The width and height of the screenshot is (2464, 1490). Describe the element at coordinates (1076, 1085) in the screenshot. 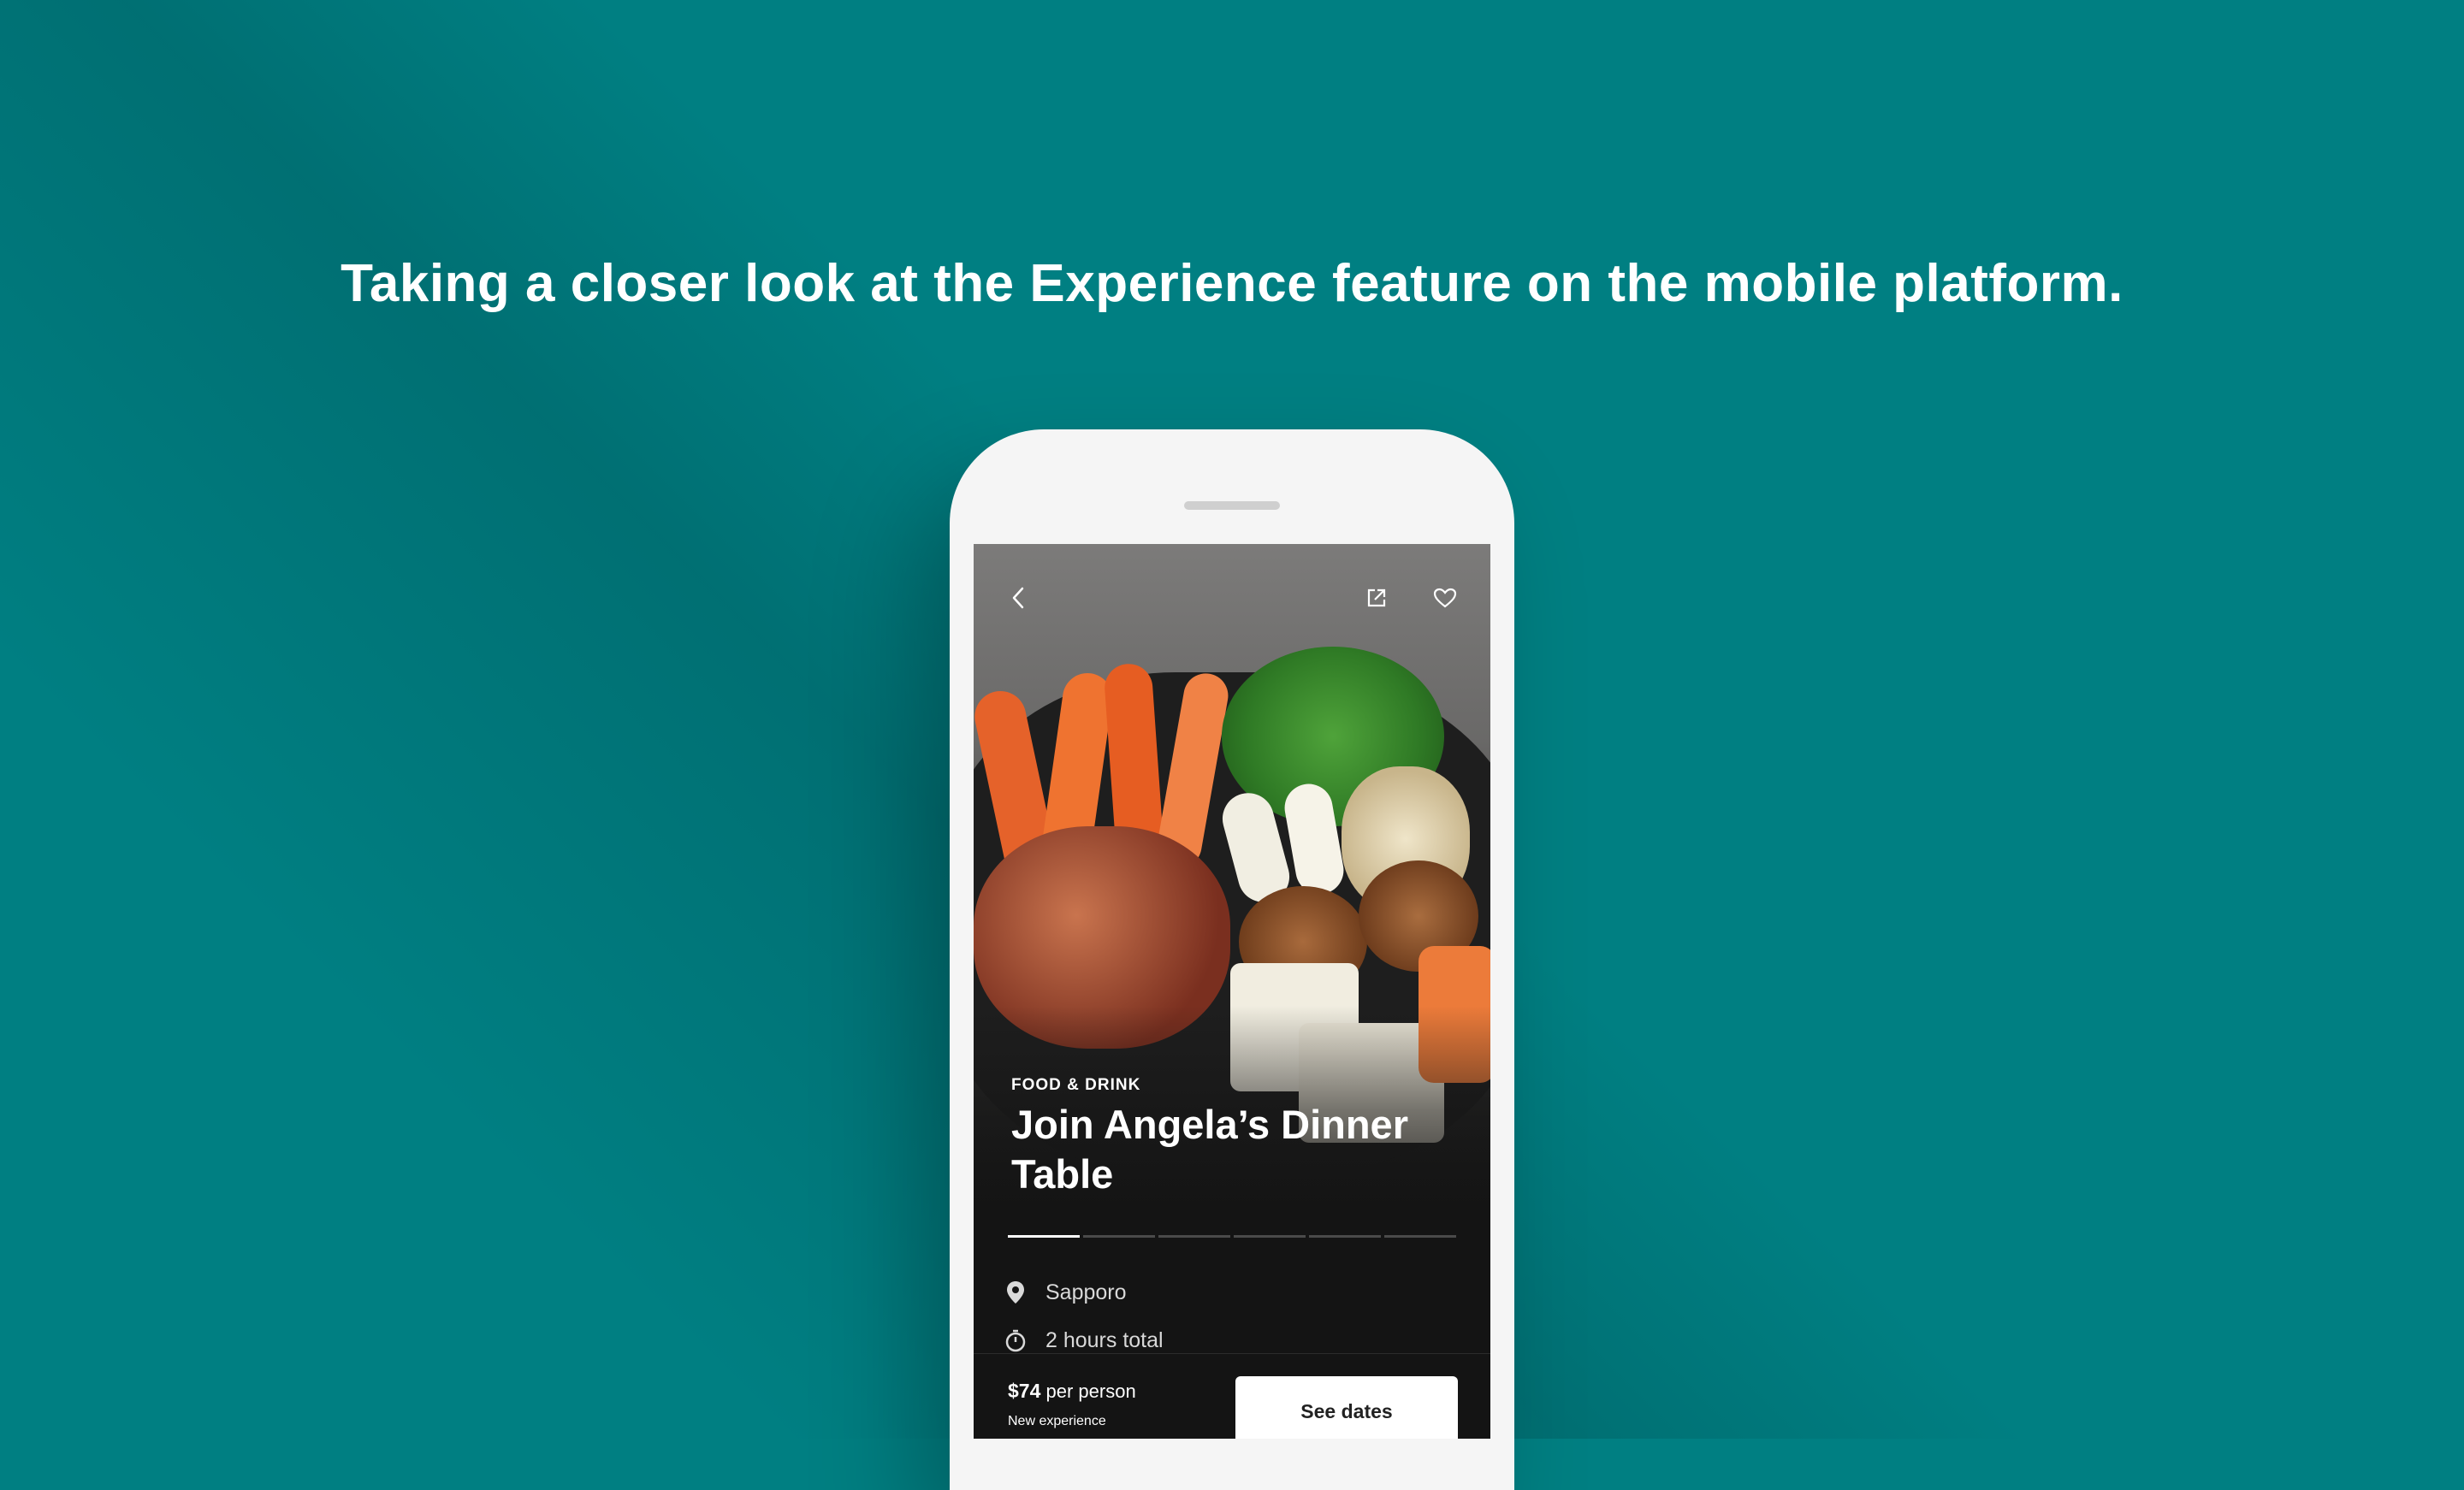

I see `experience-category: FOOD & DRINK` at that location.